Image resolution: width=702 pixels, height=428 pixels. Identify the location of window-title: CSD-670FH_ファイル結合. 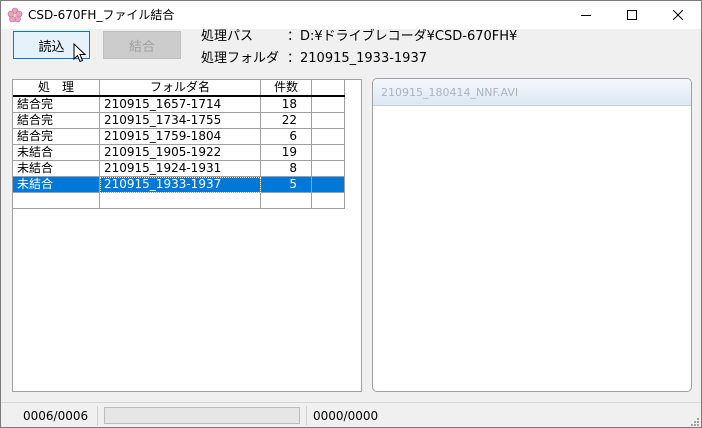
(101, 15).